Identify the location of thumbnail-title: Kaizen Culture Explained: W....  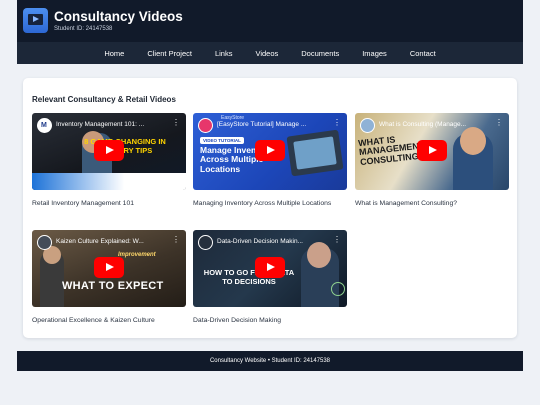
(100, 241).